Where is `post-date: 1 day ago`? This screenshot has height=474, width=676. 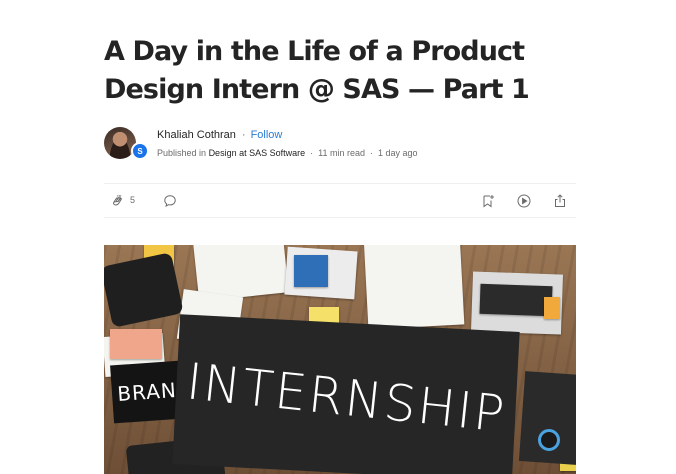
post-date: 1 day ago is located at coordinates (397, 153).